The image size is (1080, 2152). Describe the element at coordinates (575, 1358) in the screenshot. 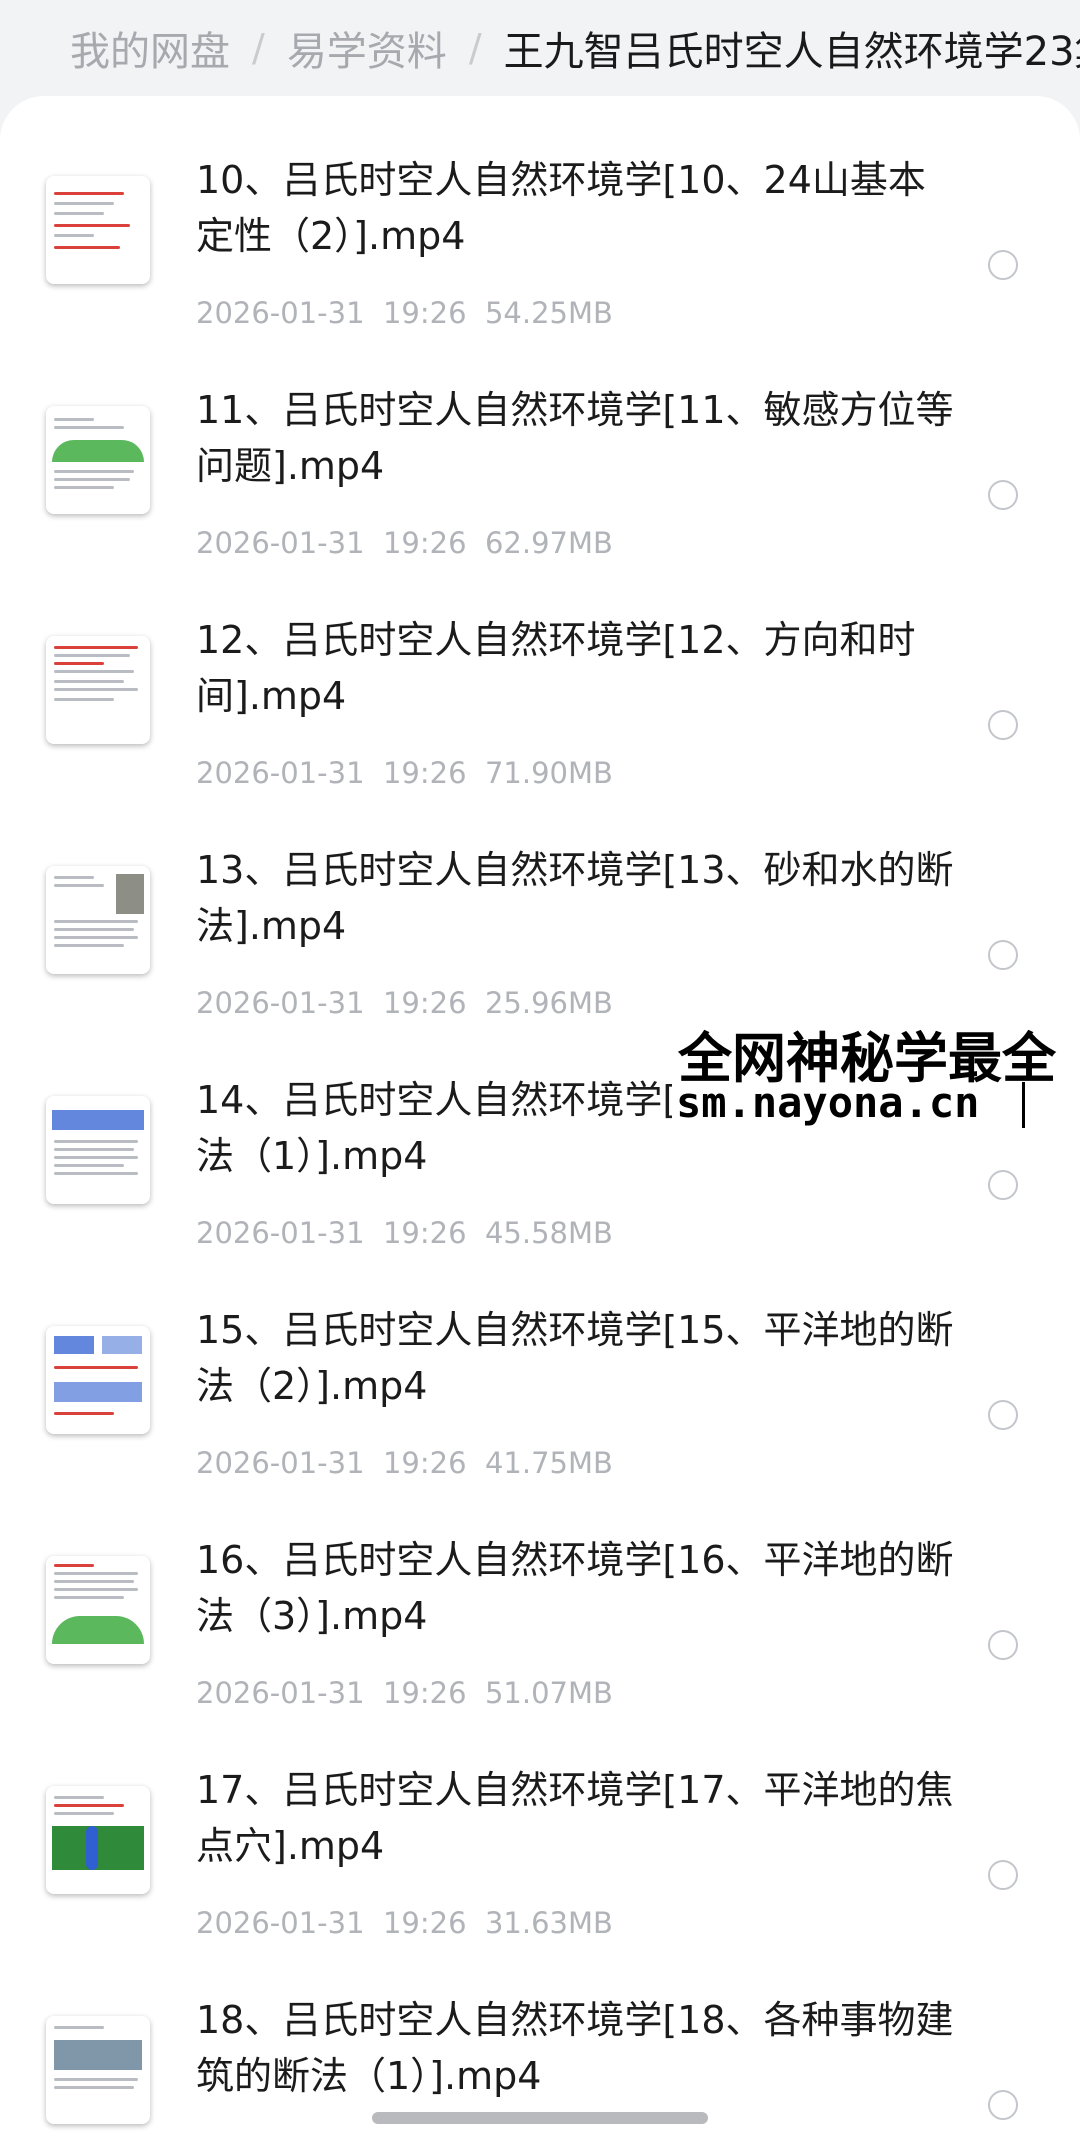

I see `file-name: 15、吕氏时空人自然环境学[15、平洋地的断法（2）].mp4` at that location.